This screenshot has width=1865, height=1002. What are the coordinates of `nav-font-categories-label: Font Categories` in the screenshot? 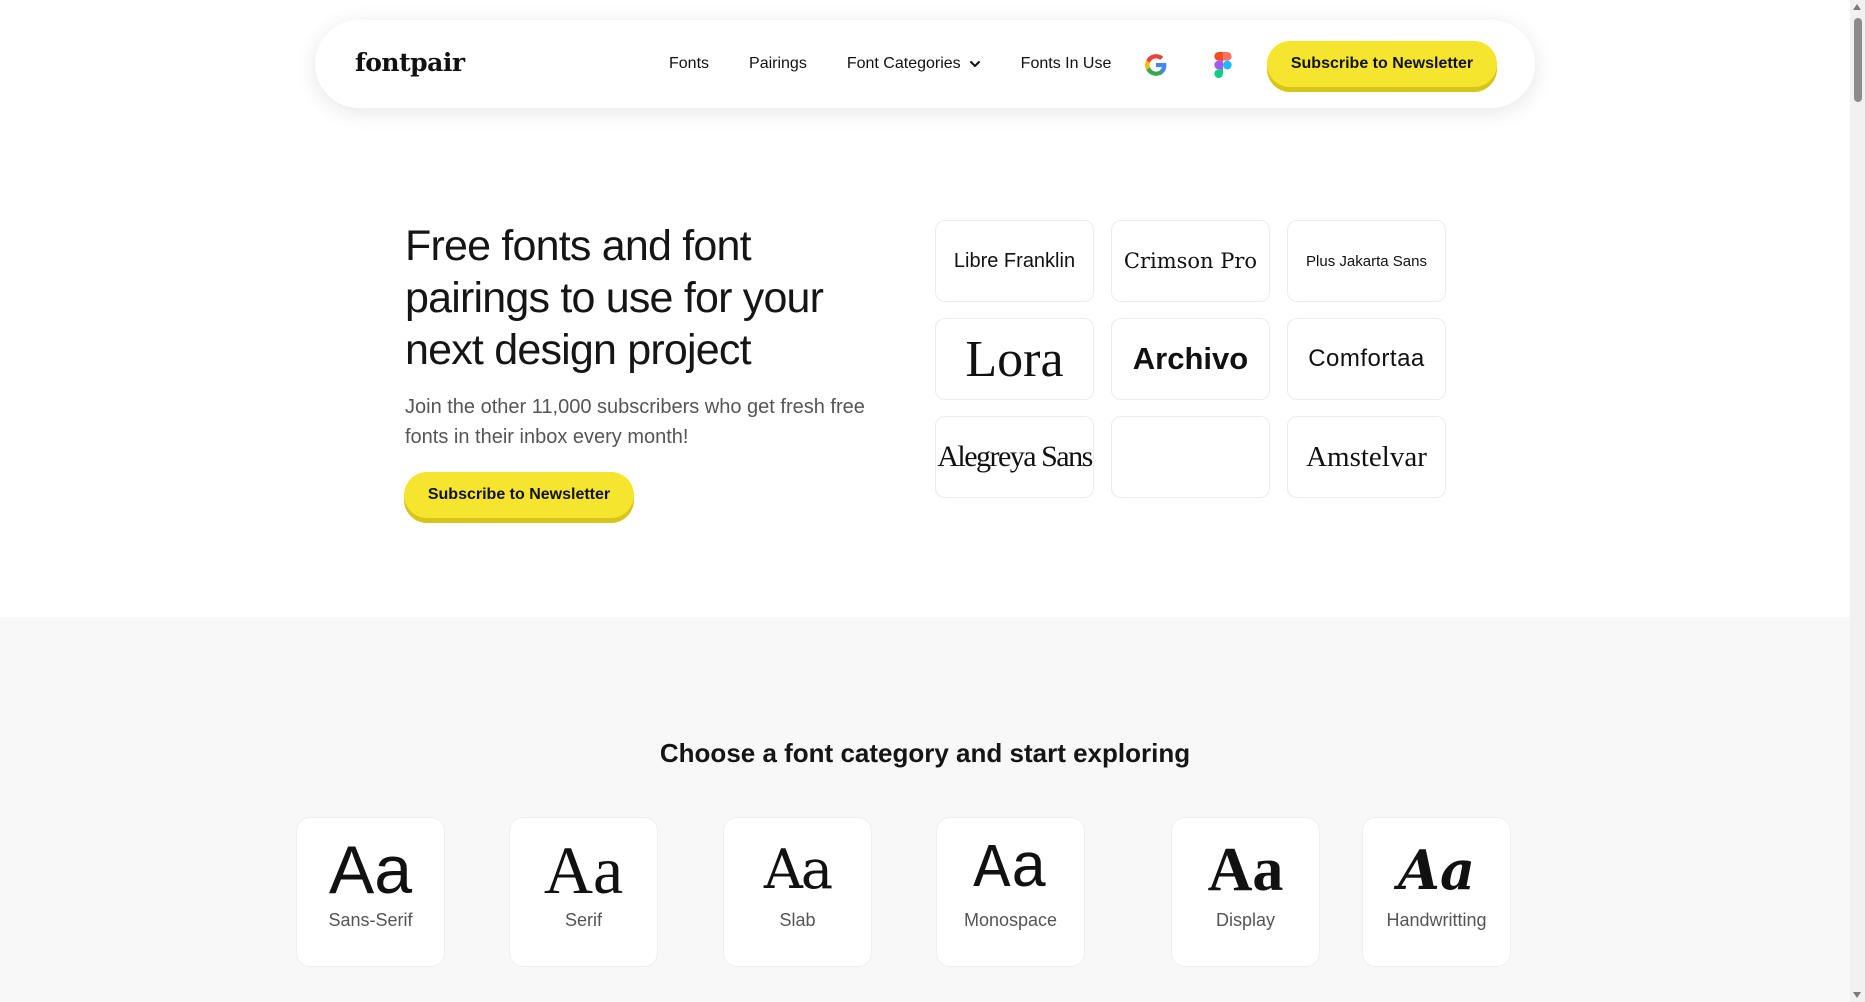 It's located at (903, 63).